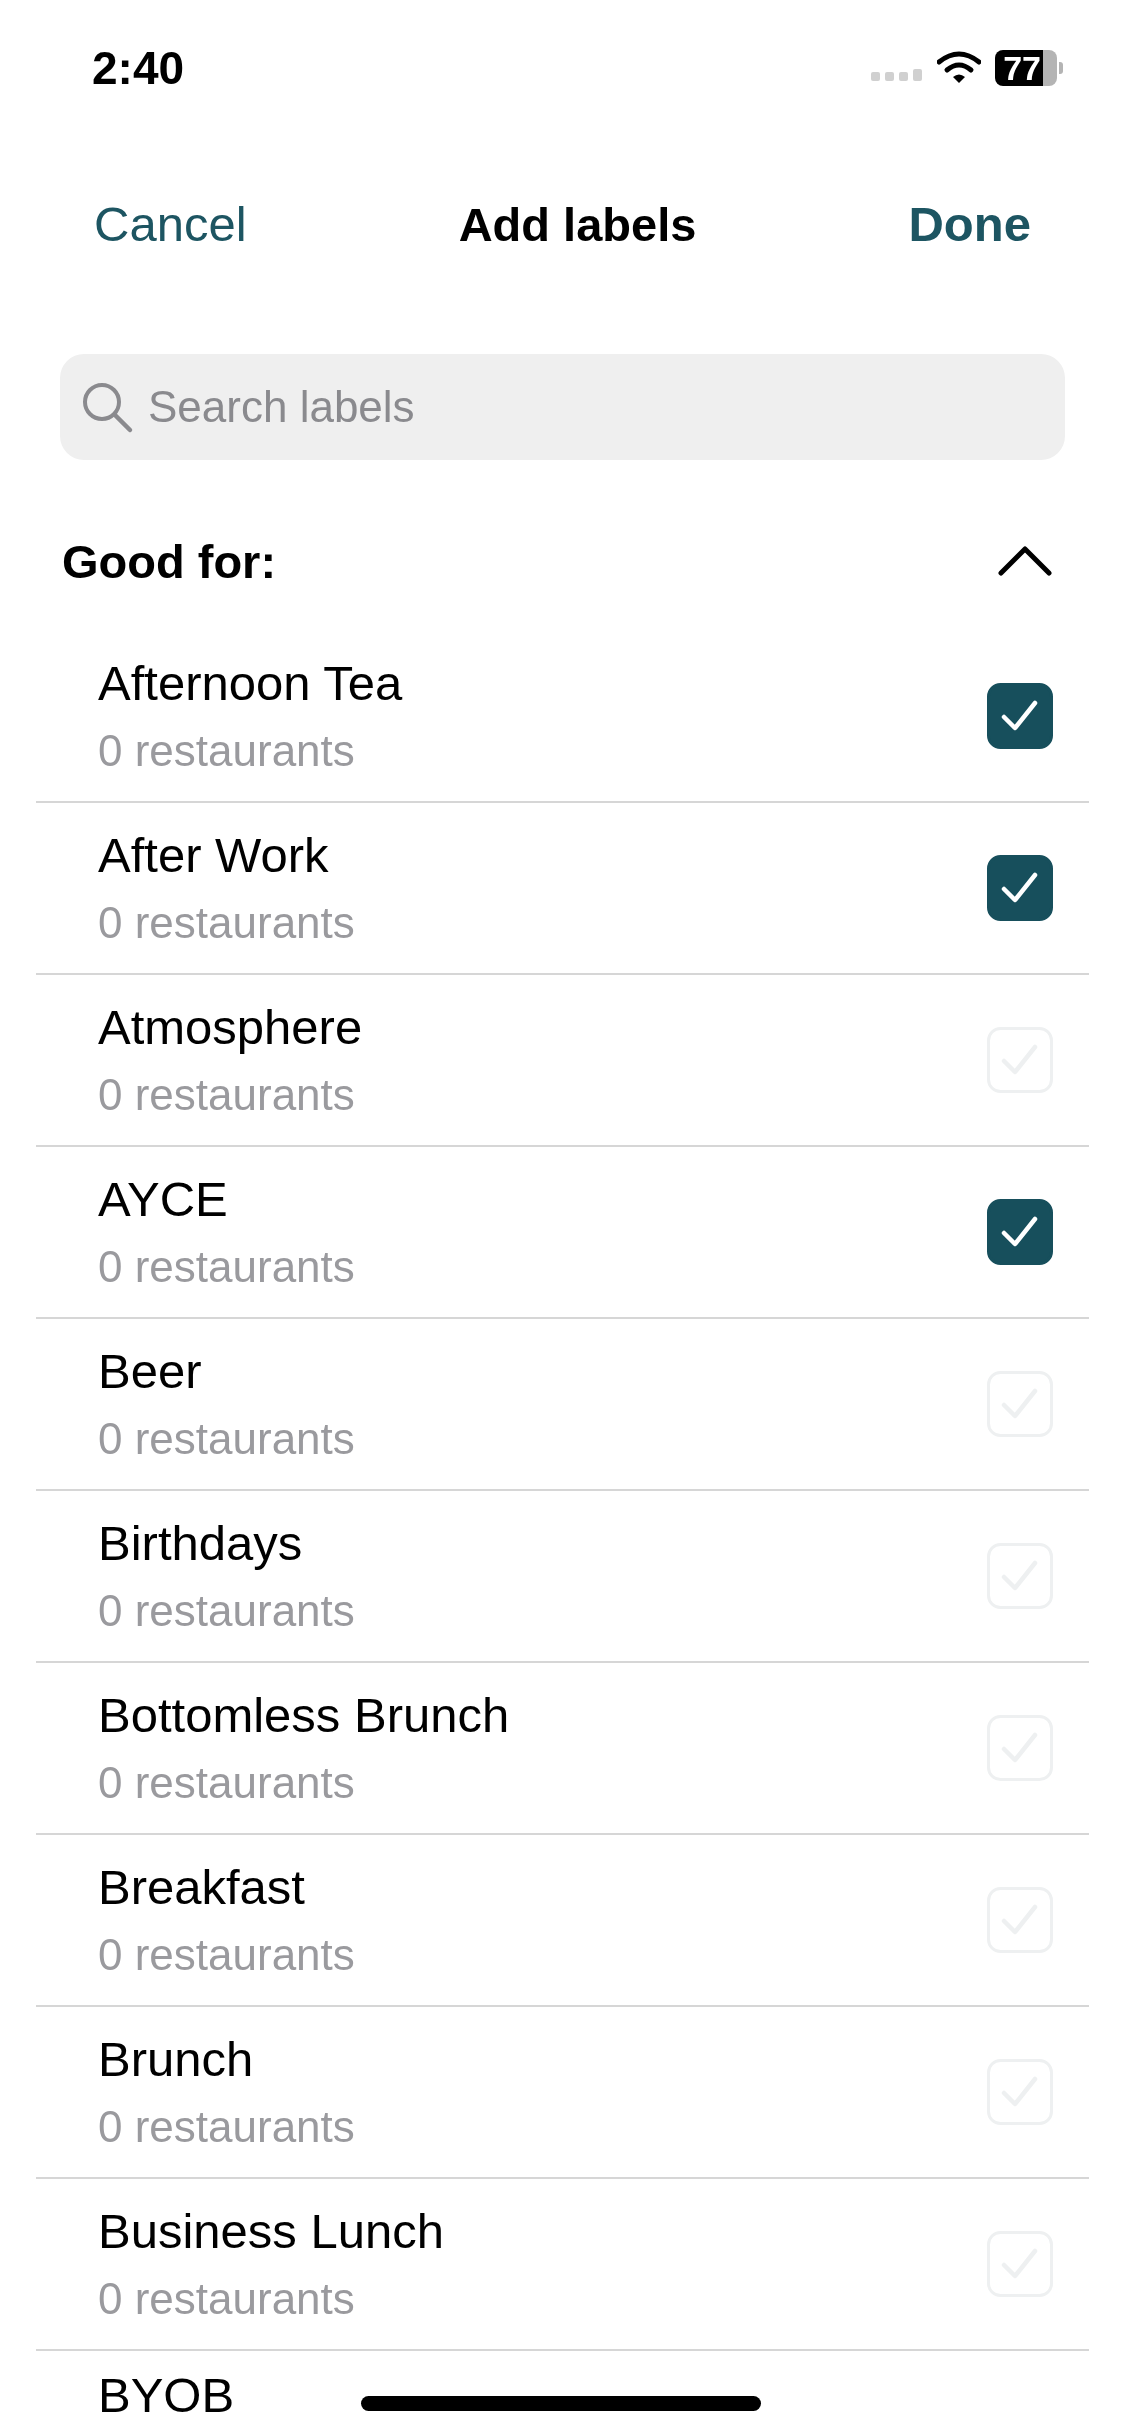 This screenshot has width=1125, height=2436. I want to click on label-name: AYCE, so click(226, 1199).